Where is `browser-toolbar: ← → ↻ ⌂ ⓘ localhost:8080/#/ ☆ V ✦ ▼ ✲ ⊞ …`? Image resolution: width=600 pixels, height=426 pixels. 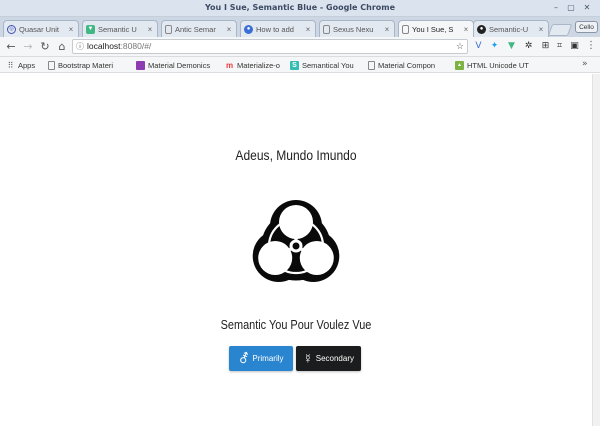
browser-toolbar: ← → ↻ ⌂ ⓘ localhost:8080/#/ ☆ V ✦ ▼ ✲ ⊞ … is located at coordinates (300, 47).